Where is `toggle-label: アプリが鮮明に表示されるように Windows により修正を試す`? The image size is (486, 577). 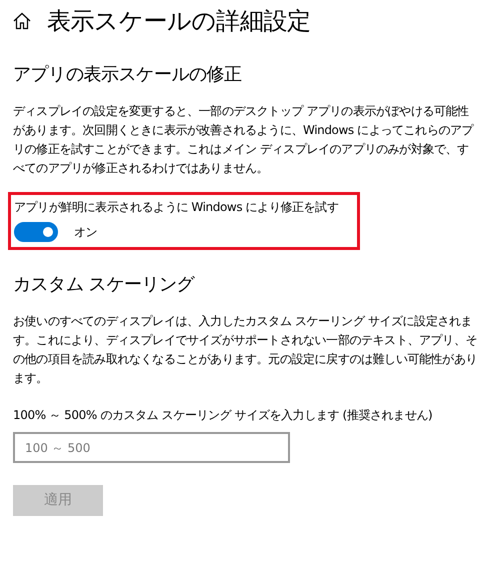
toggle-label: アプリが鮮明に表示されるように Windows により修正を試す is located at coordinates (177, 207).